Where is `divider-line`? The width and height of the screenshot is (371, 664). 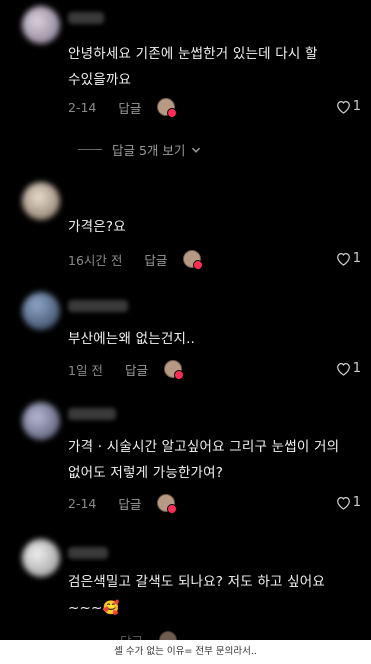 divider-line is located at coordinates (90, 149).